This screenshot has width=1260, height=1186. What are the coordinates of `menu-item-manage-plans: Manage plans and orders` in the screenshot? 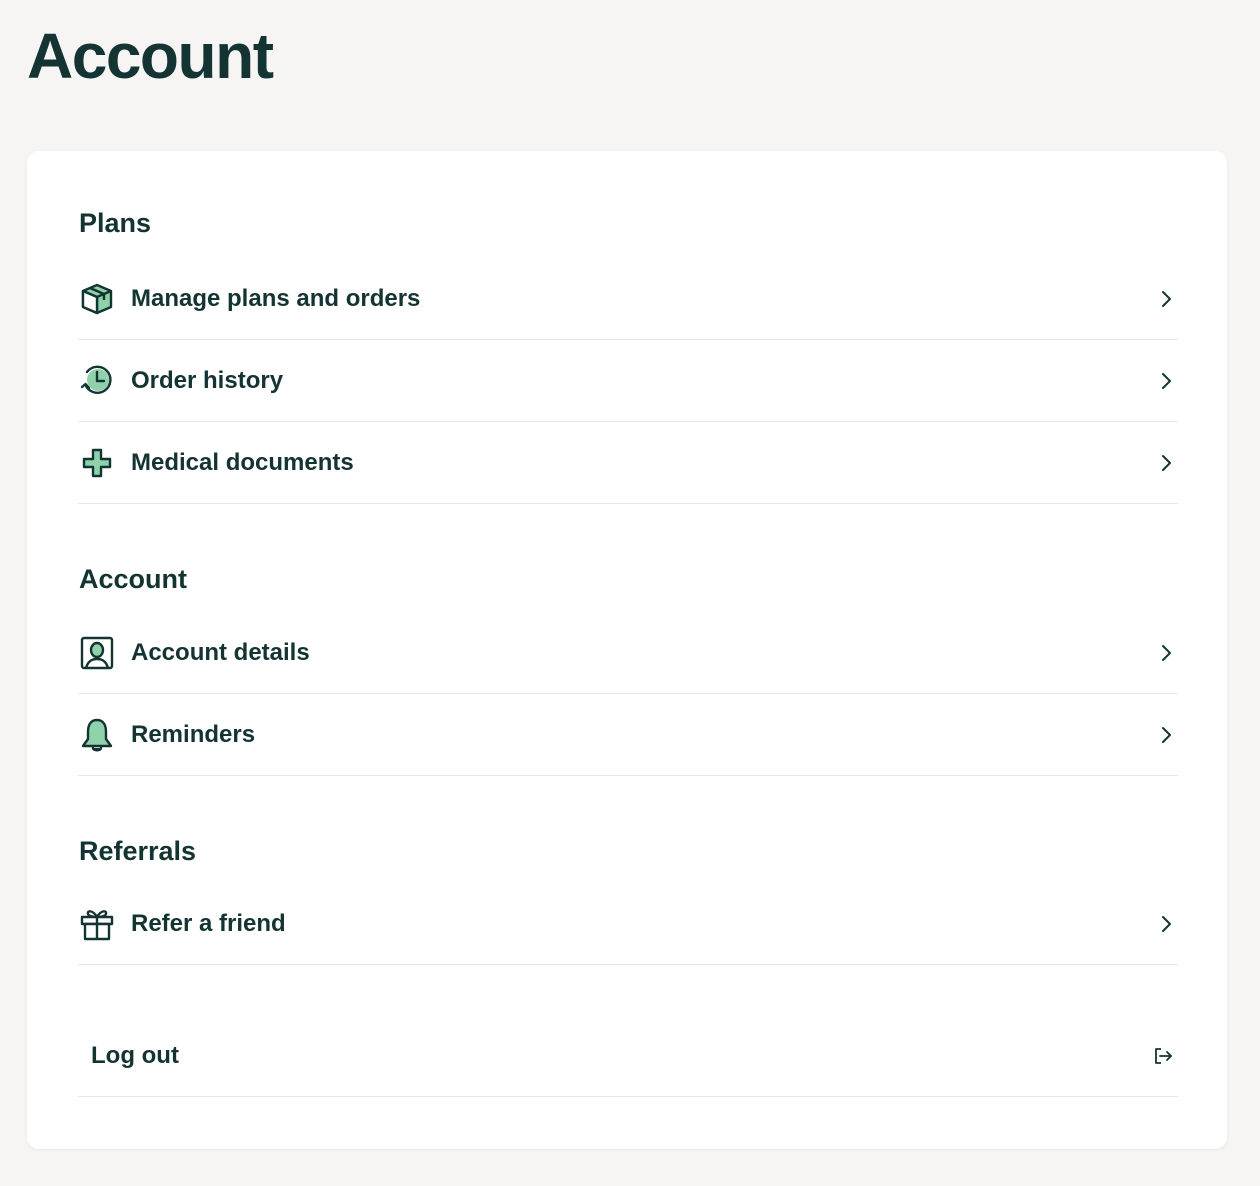 It's located at (628, 299).